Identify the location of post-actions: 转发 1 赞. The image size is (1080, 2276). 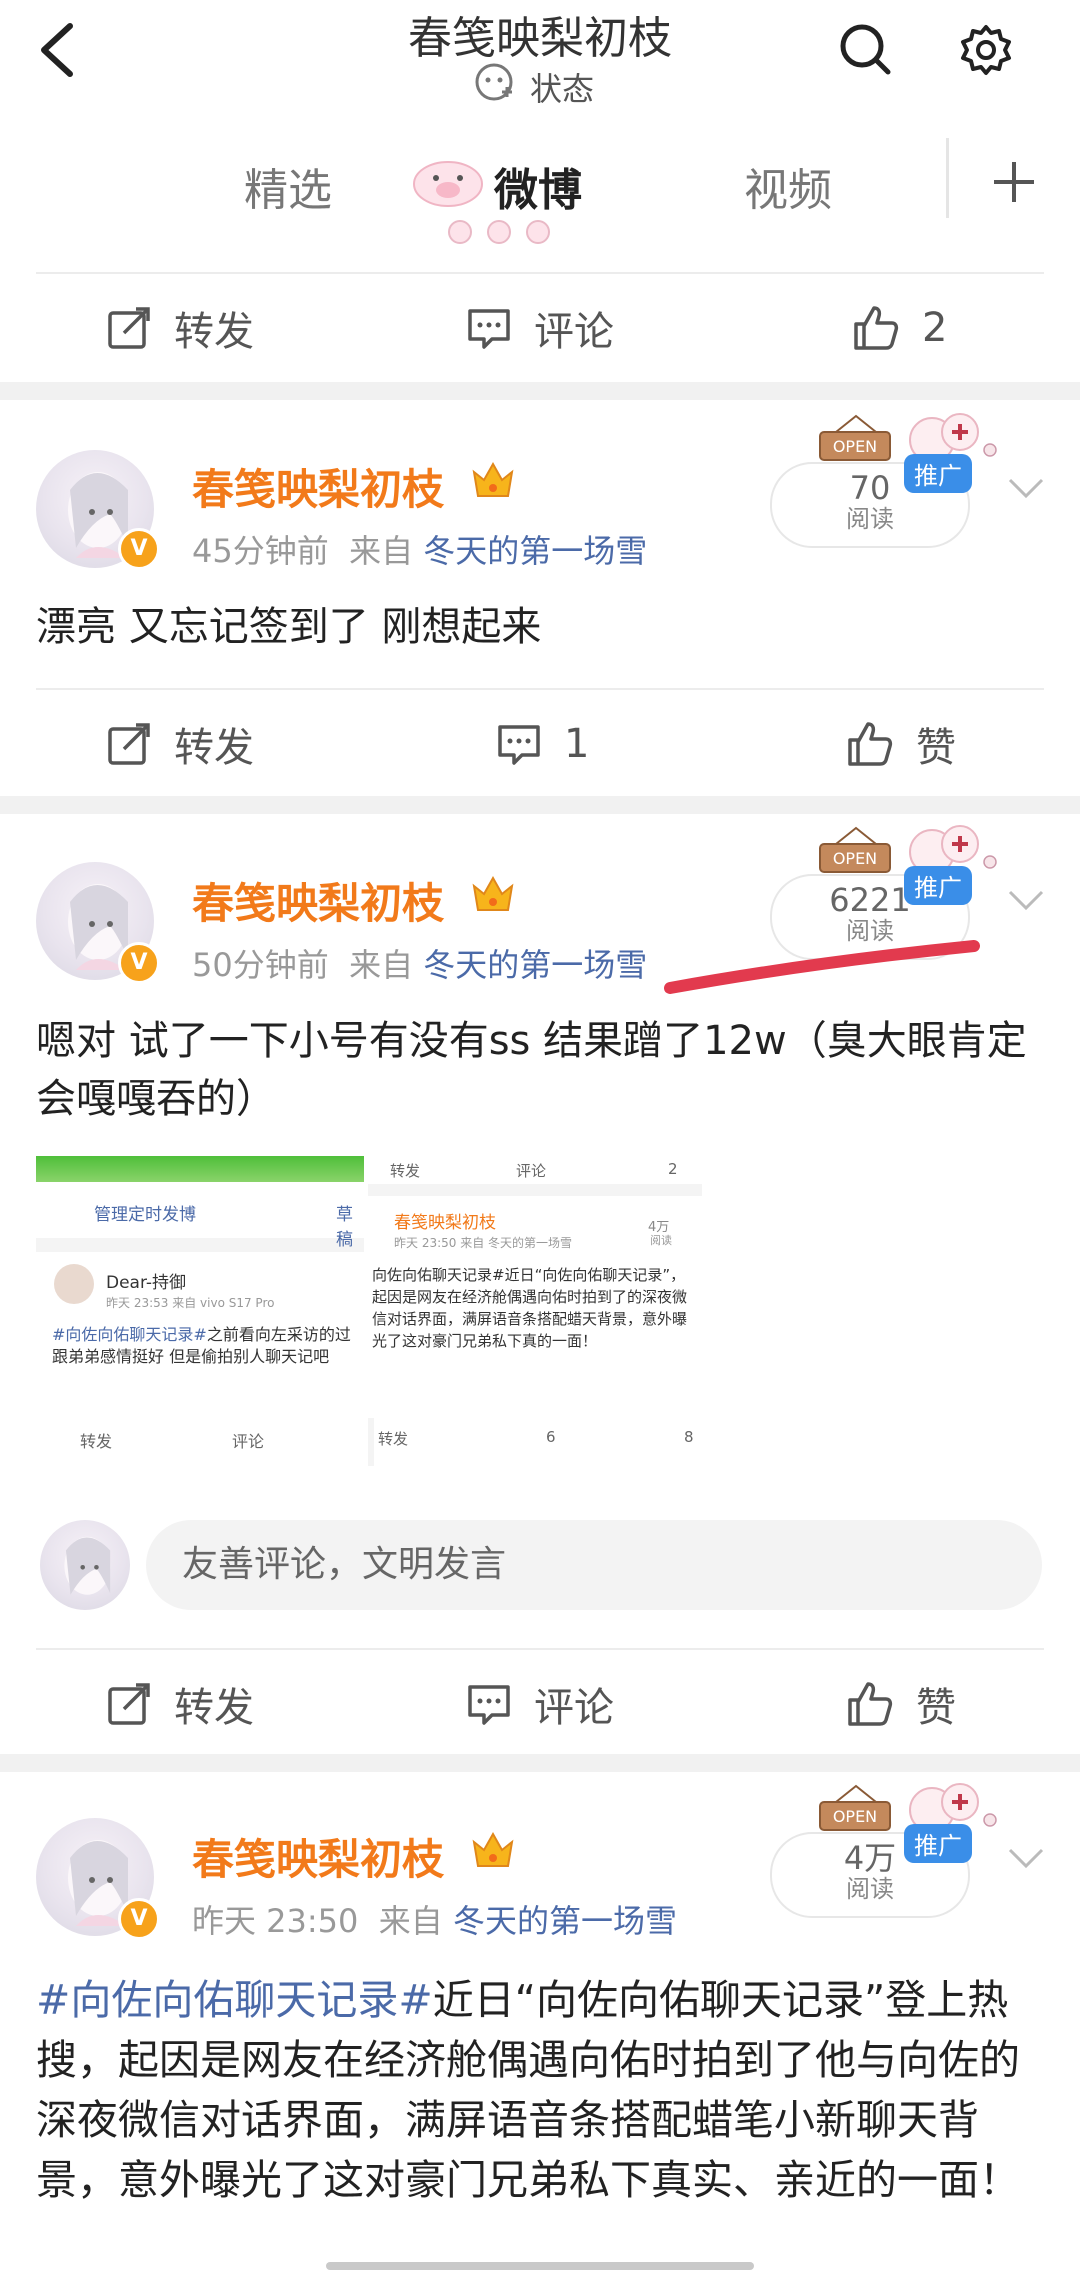
(540, 744).